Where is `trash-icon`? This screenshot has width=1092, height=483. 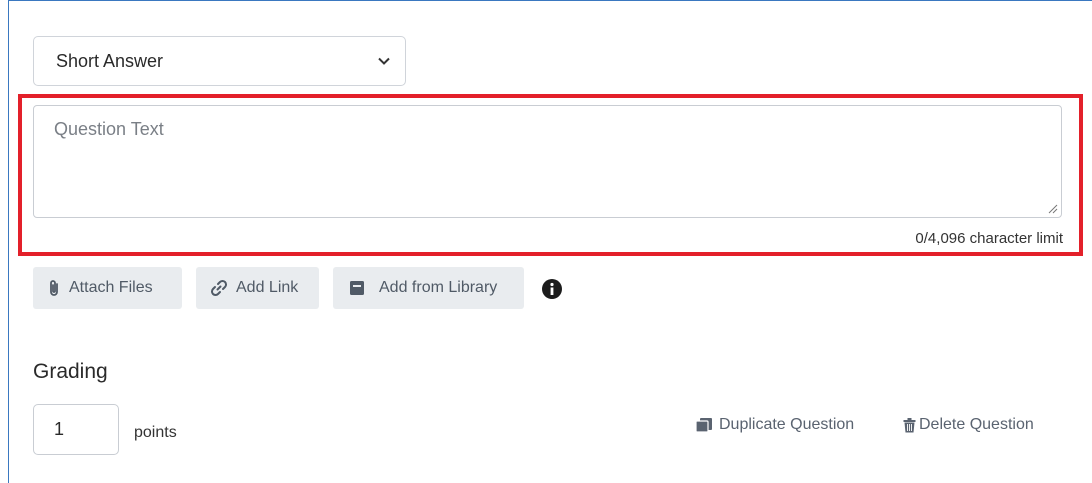 trash-icon is located at coordinates (909, 424).